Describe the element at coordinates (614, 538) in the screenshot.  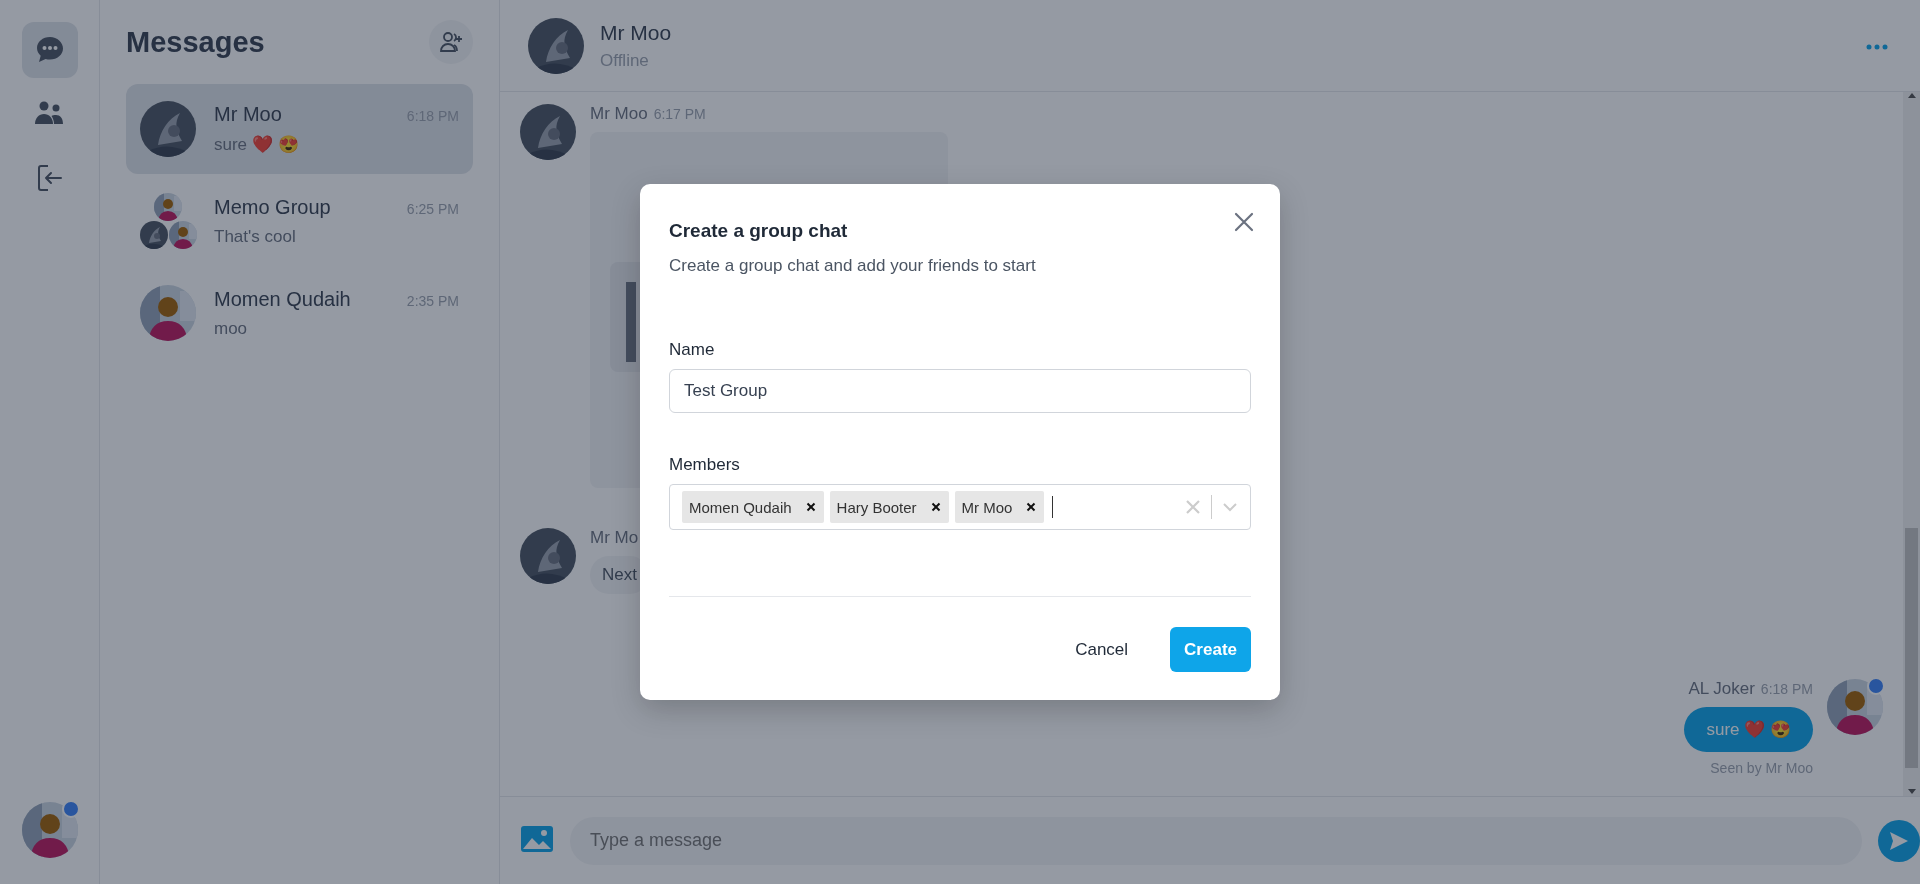
I see `sender-name: Mr Mo` at that location.